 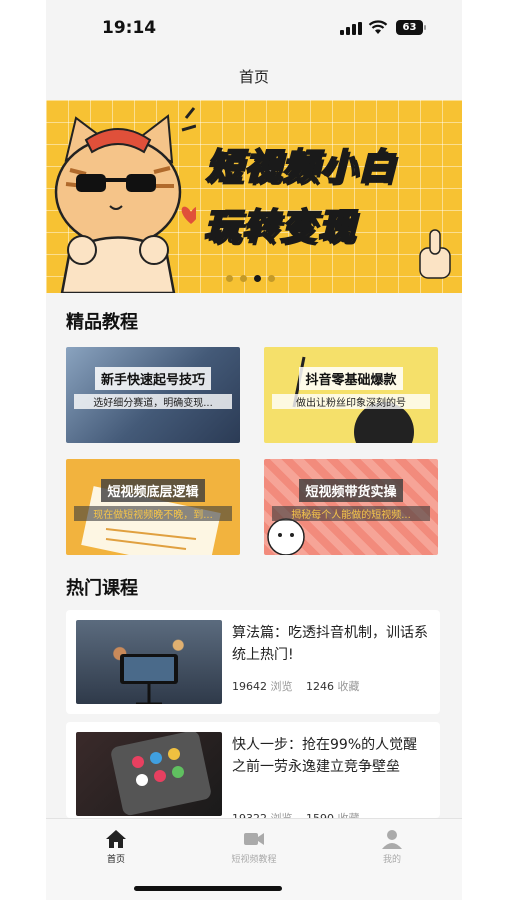 What do you see at coordinates (330, 644) in the screenshot?
I see `course-title: 算法篇：吃透抖音机制，训话系统上热门!` at bounding box center [330, 644].